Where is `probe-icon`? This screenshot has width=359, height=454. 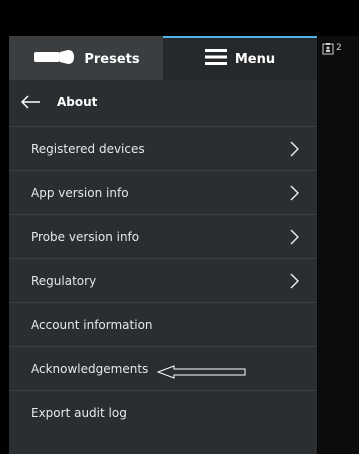 probe-icon is located at coordinates (54, 59).